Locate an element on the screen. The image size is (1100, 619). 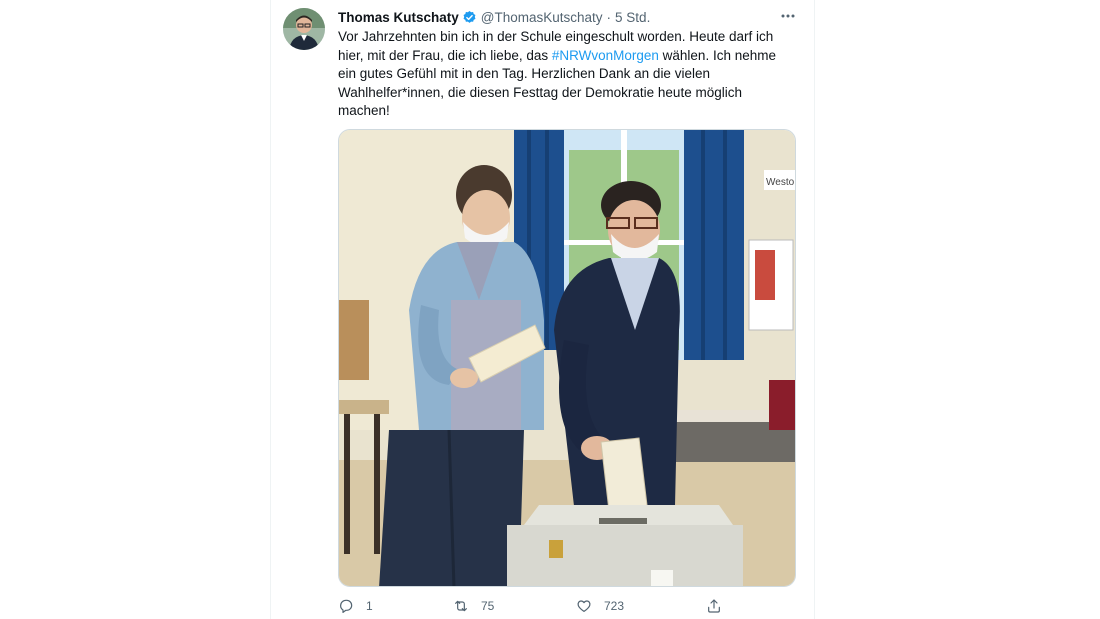
like-count: 723 is located at coordinates (614, 606).